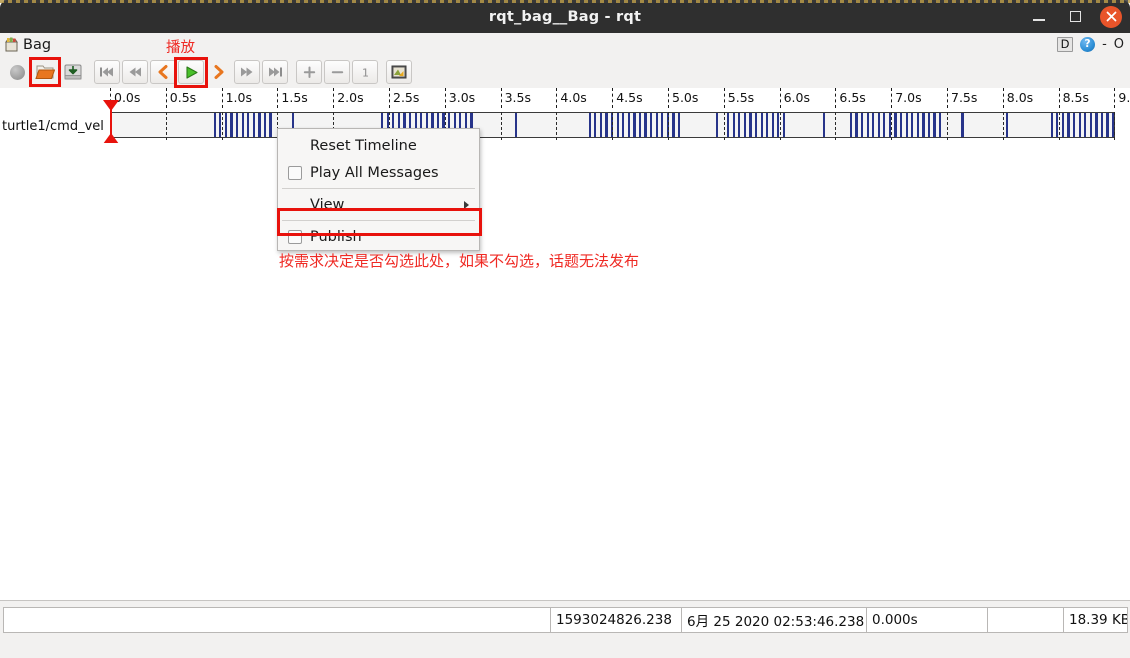 The width and height of the screenshot is (1130, 658). I want to click on menu-item-reset-timeline: Reset Timeline, so click(378, 145).